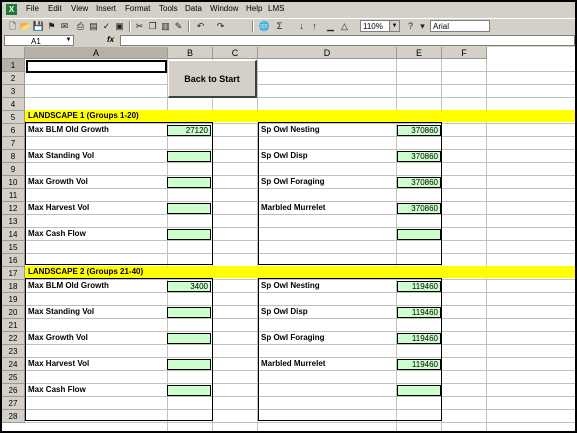 The width and height of the screenshot is (577, 433). I want to click on row-header-9: 9, so click(13, 169).